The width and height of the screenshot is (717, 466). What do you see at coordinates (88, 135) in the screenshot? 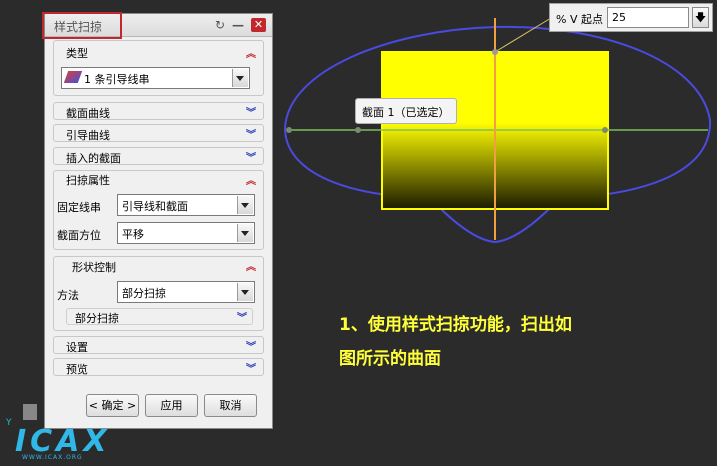
I see `guide-curve-label: 引导曲线` at bounding box center [88, 135].